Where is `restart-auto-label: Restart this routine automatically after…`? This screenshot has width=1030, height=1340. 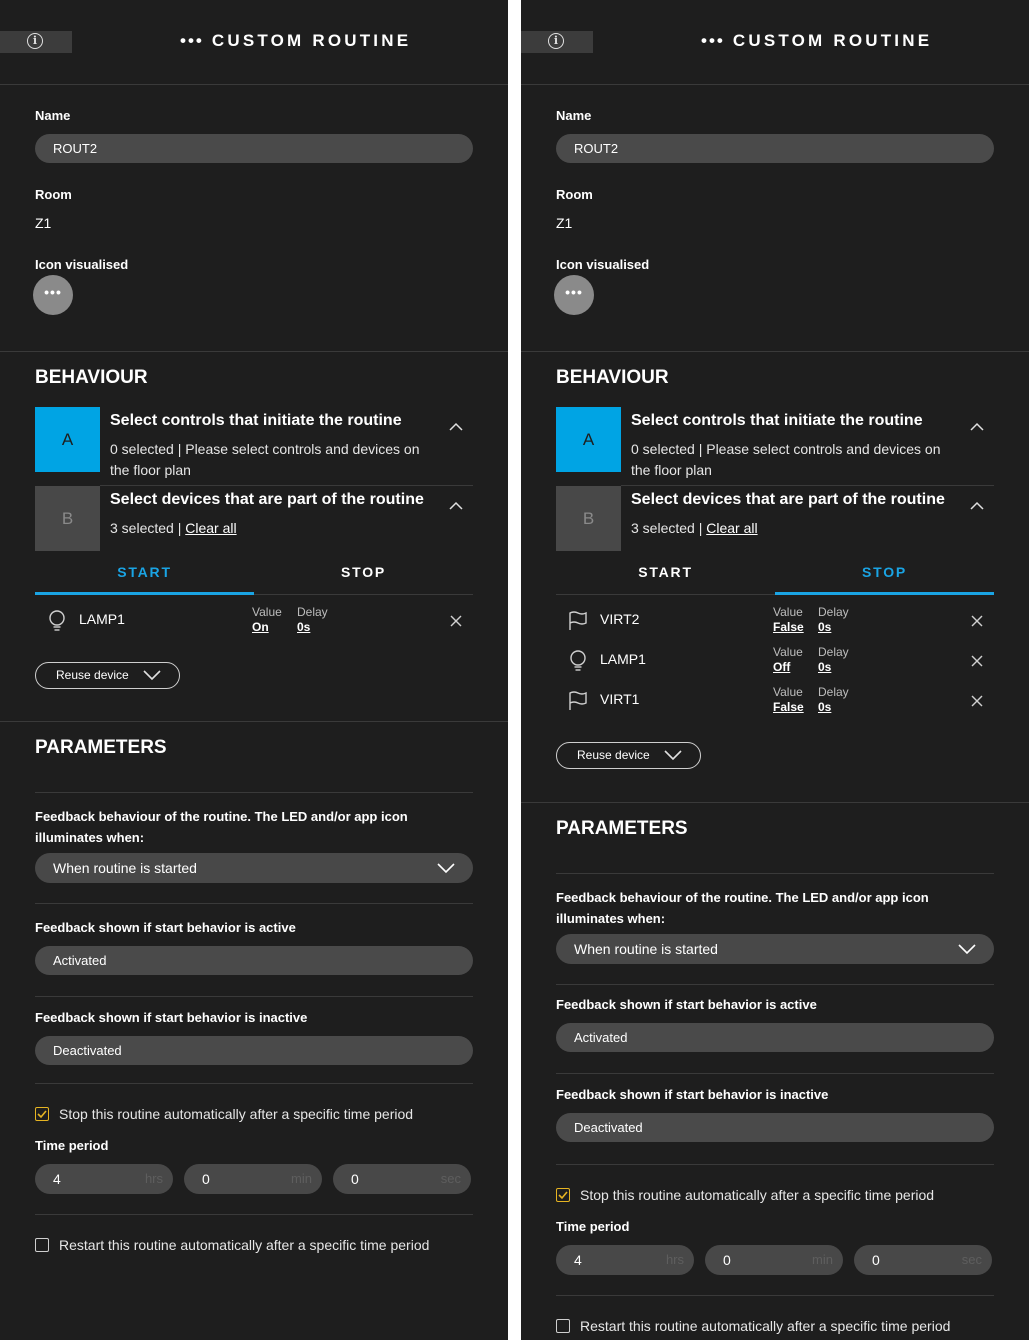
restart-auto-label: Restart this routine automatically after… is located at coordinates (765, 1326).